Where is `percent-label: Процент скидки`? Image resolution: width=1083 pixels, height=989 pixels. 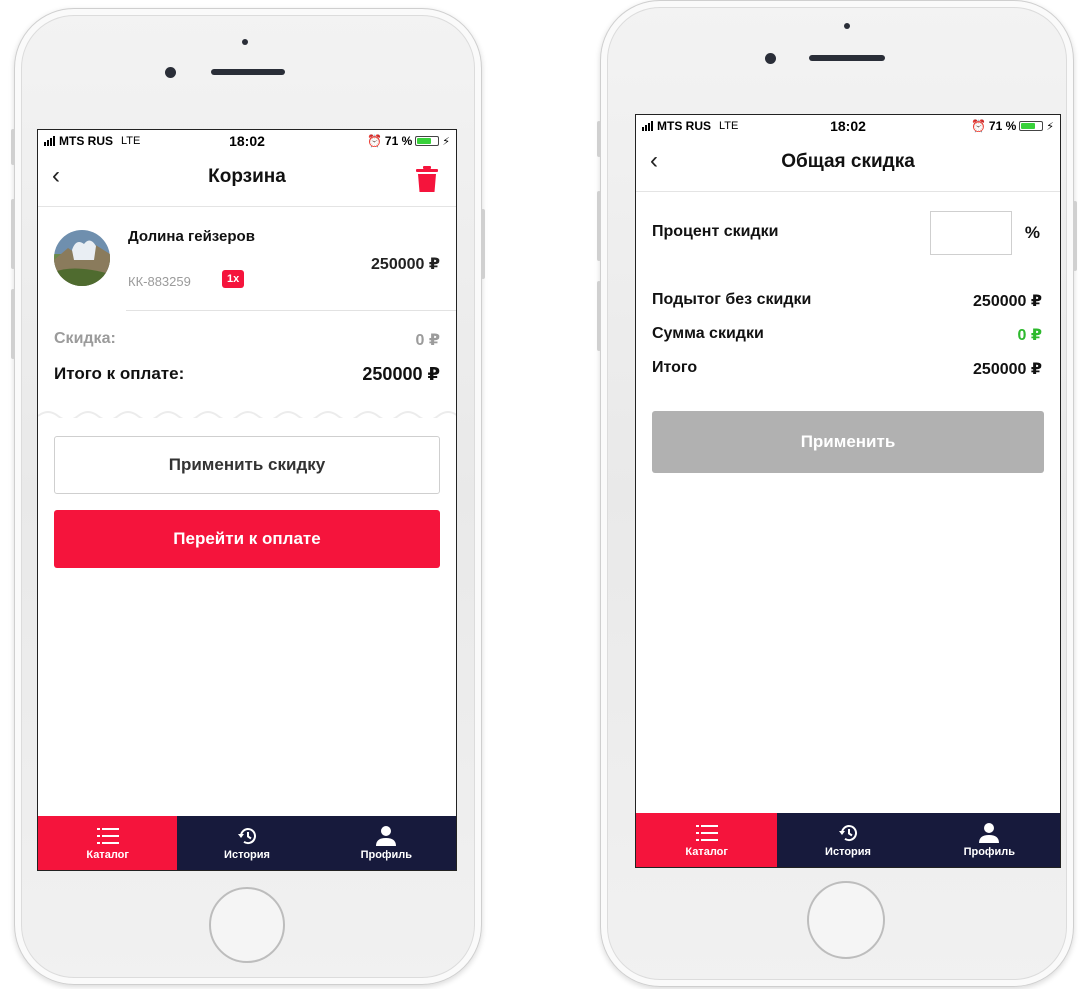 percent-label: Процент скидки is located at coordinates (715, 231).